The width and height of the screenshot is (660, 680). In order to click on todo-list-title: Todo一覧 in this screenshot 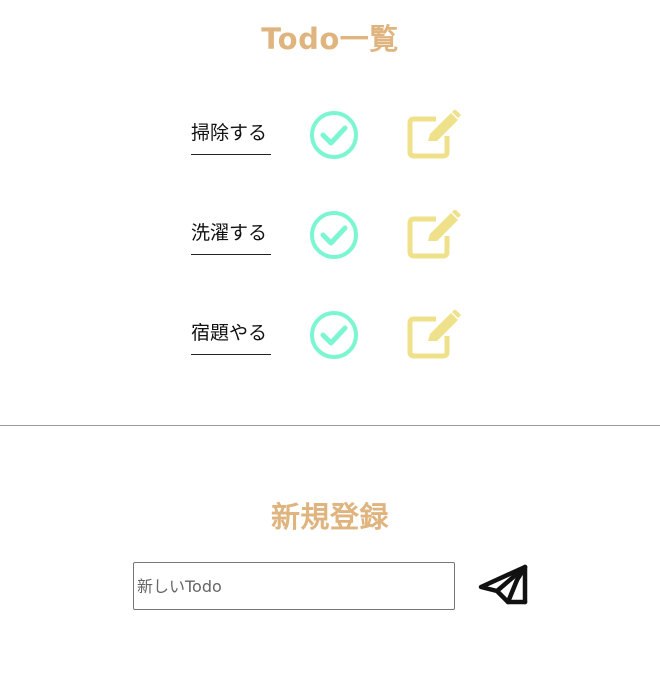, I will do `click(330, 39)`.